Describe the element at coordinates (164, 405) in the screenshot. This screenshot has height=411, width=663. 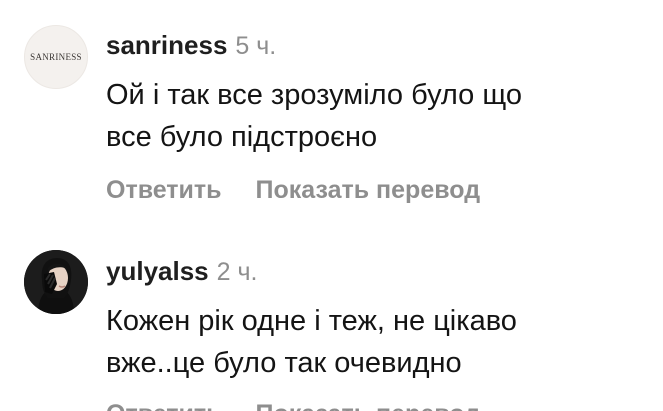
I see `reply-button: Ответить` at that location.